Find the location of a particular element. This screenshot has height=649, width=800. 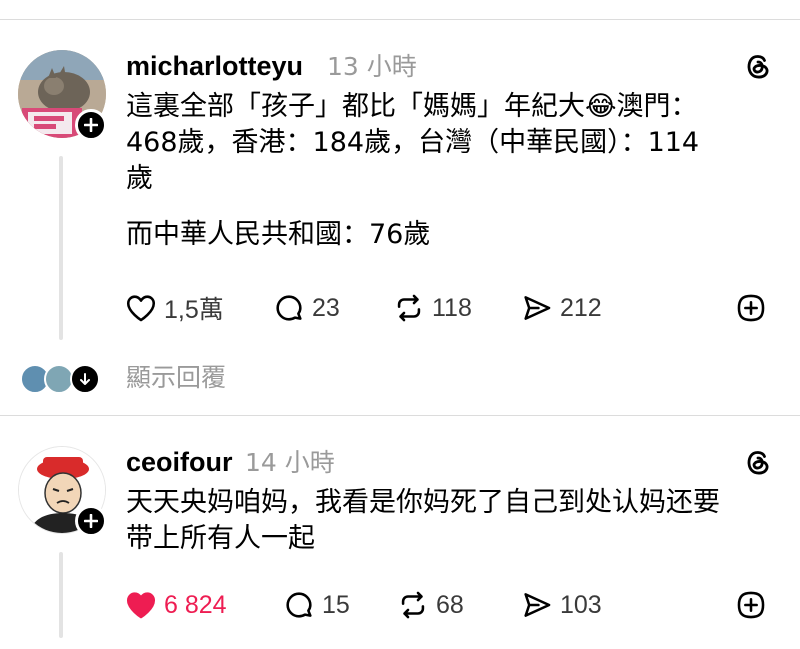

repost-button: 118 is located at coordinates (432, 308).